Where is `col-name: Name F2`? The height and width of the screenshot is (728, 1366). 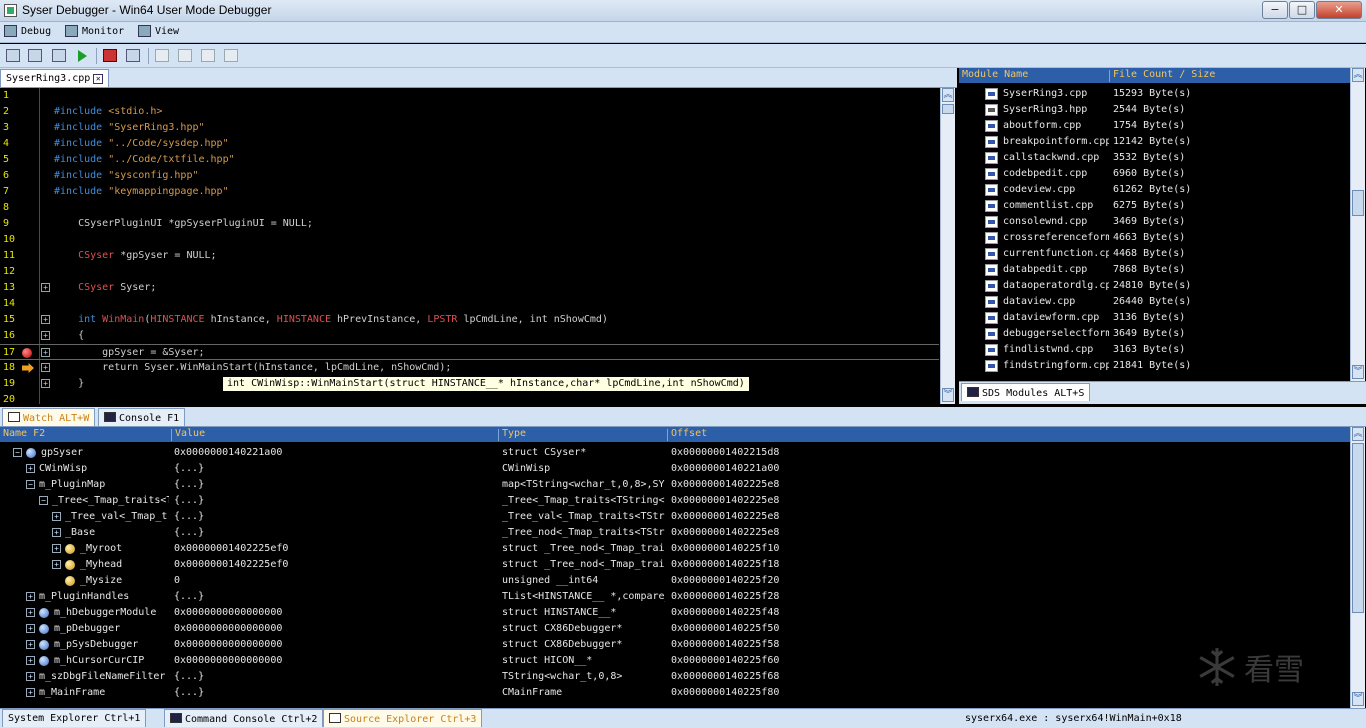
col-name: Name F2 is located at coordinates (22, 435).